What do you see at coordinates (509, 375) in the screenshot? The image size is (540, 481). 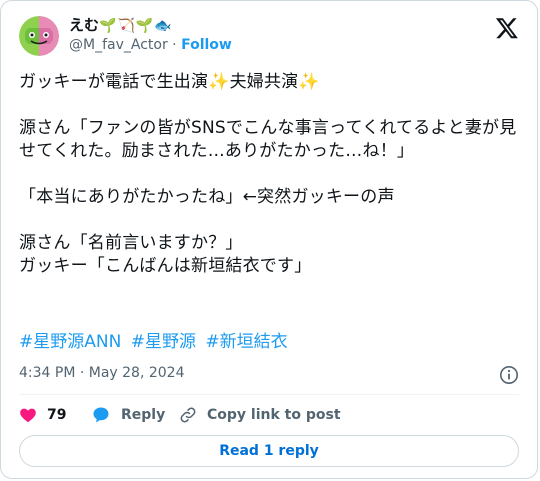 I see `info-icon` at bounding box center [509, 375].